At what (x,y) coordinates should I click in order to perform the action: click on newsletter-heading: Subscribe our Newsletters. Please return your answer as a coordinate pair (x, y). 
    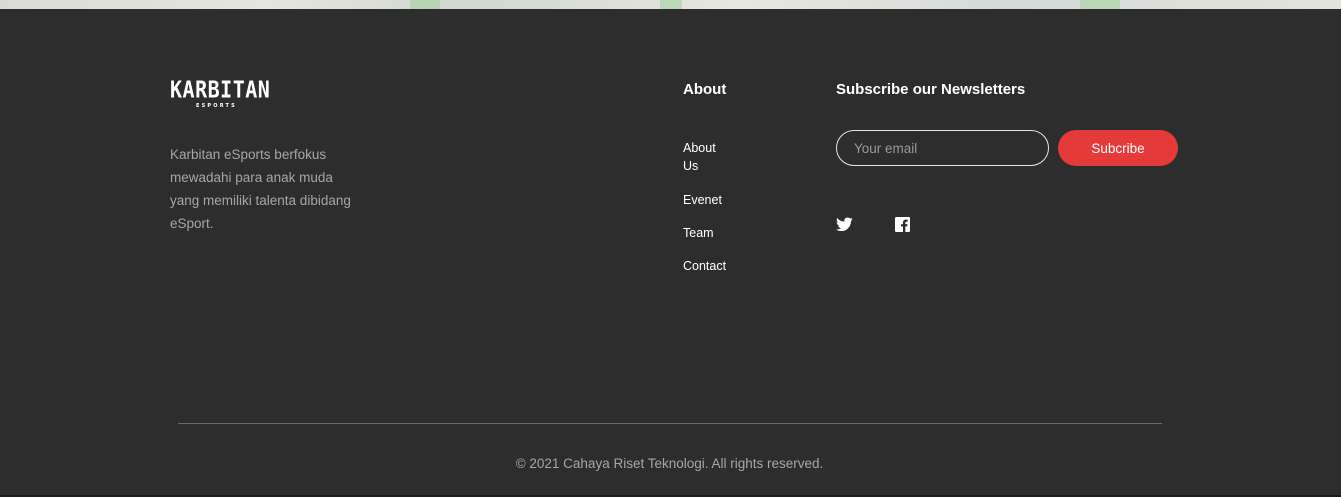
    Looking at the image, I should click on (931, 89).